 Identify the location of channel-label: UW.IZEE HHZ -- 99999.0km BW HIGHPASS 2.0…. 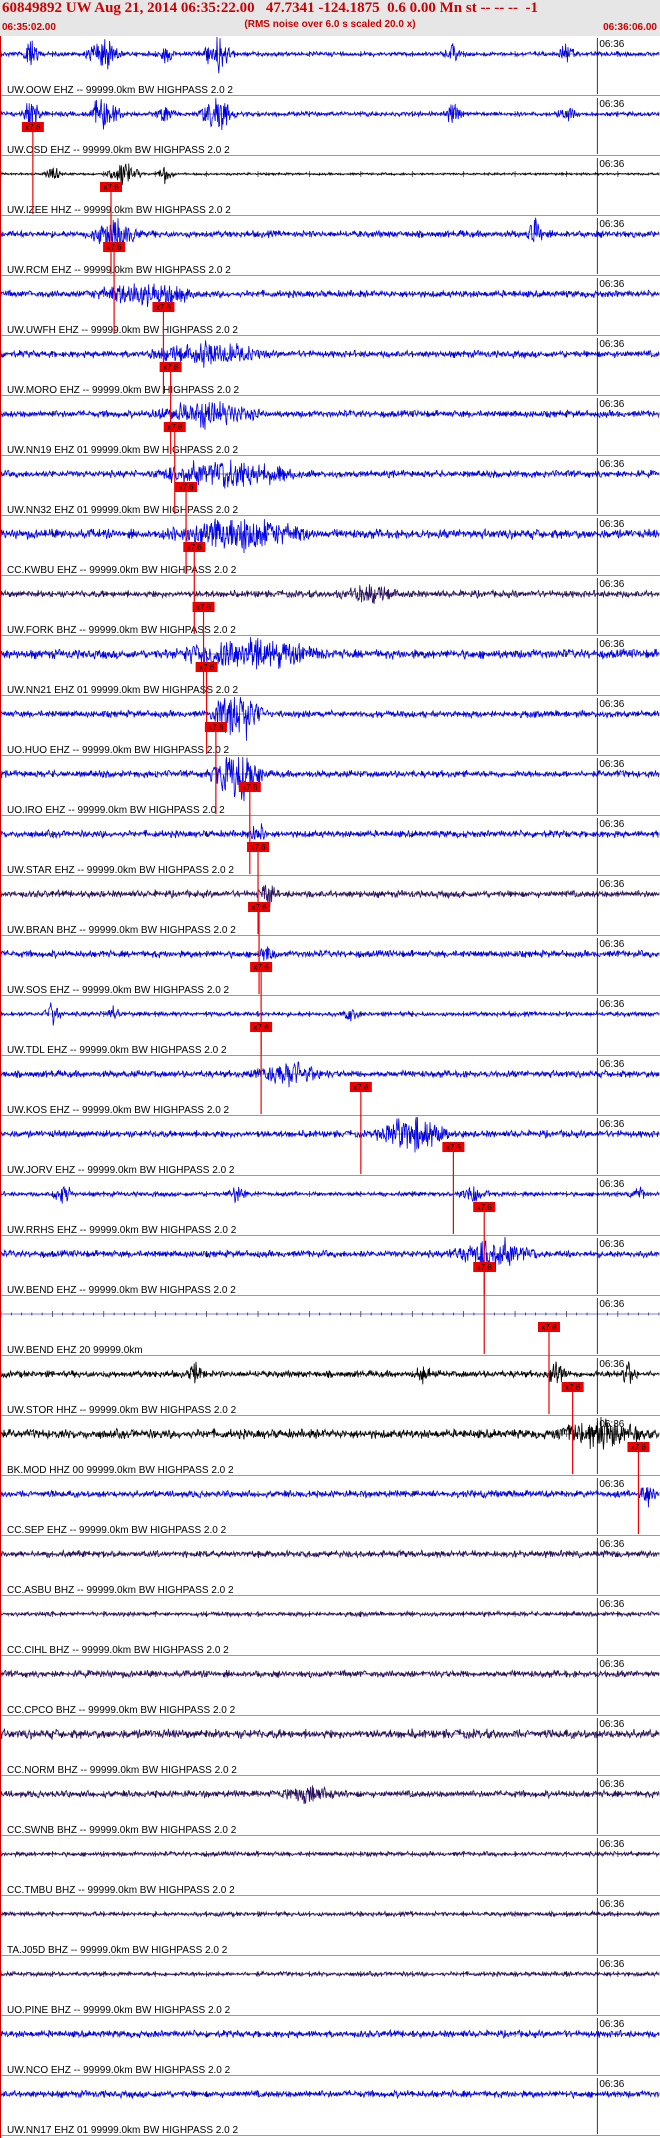
(119, 210).